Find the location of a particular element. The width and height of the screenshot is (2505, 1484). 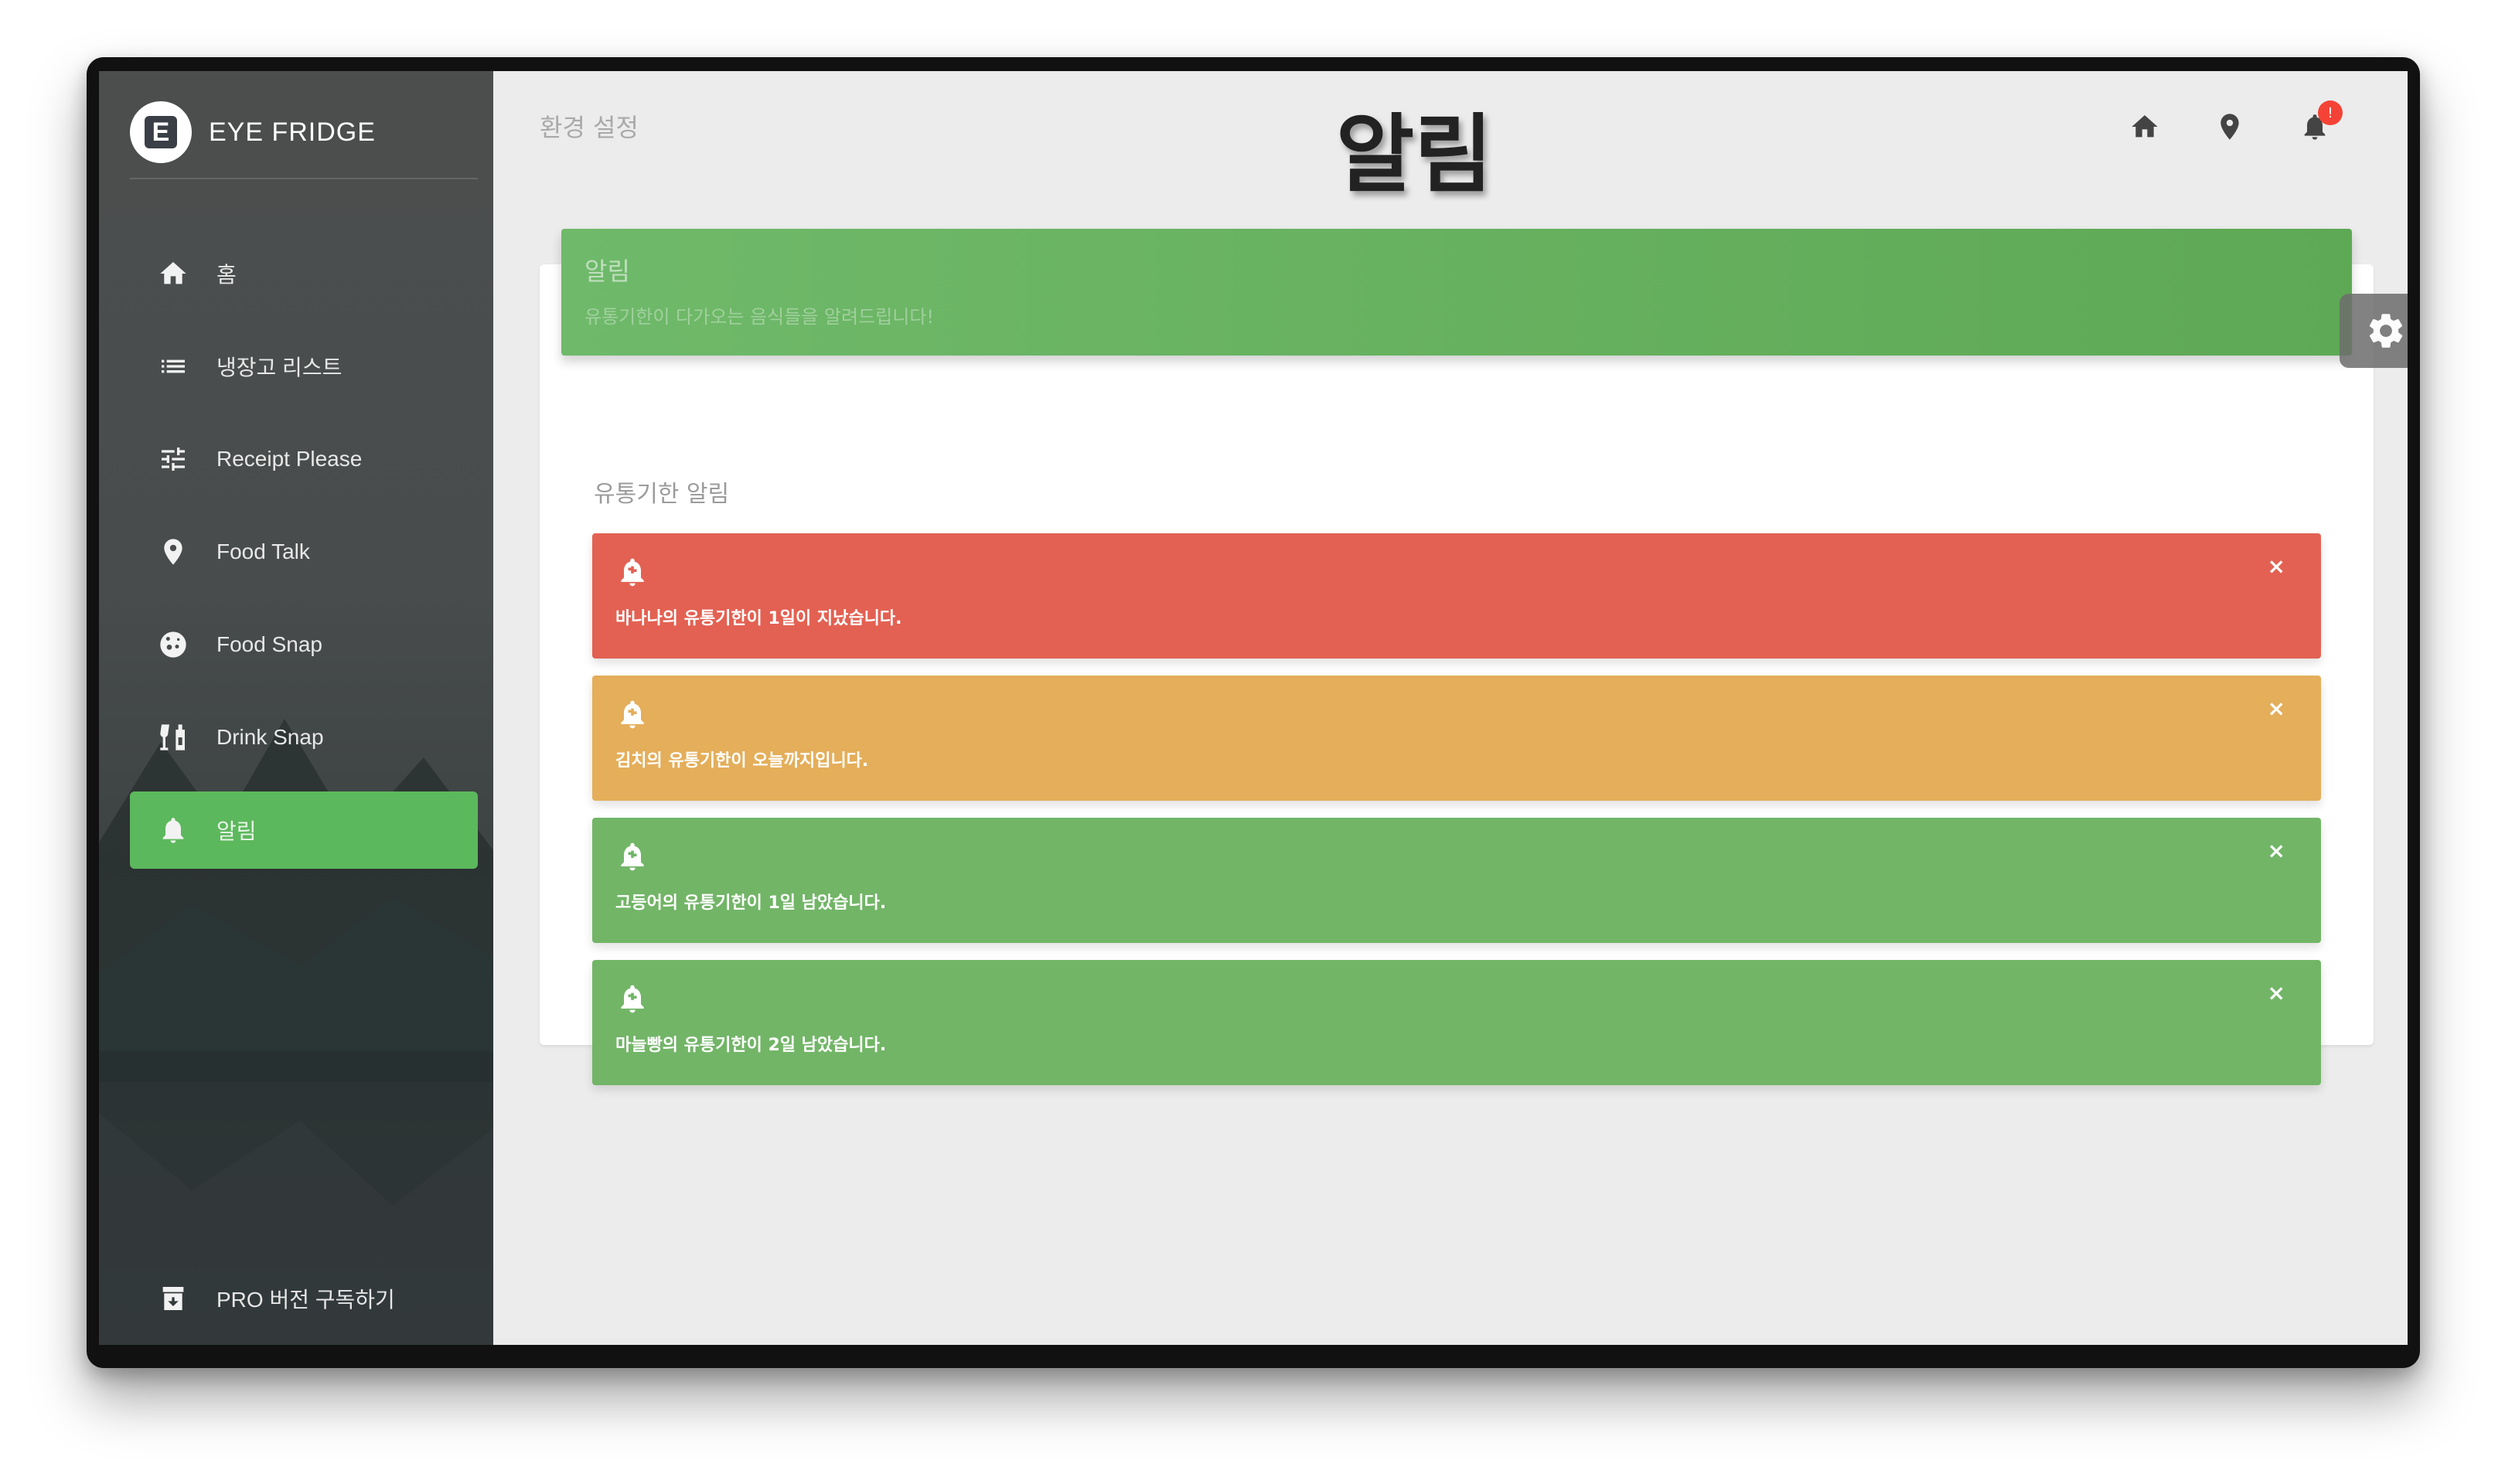

location-button is located at coordinates (2229, 126).